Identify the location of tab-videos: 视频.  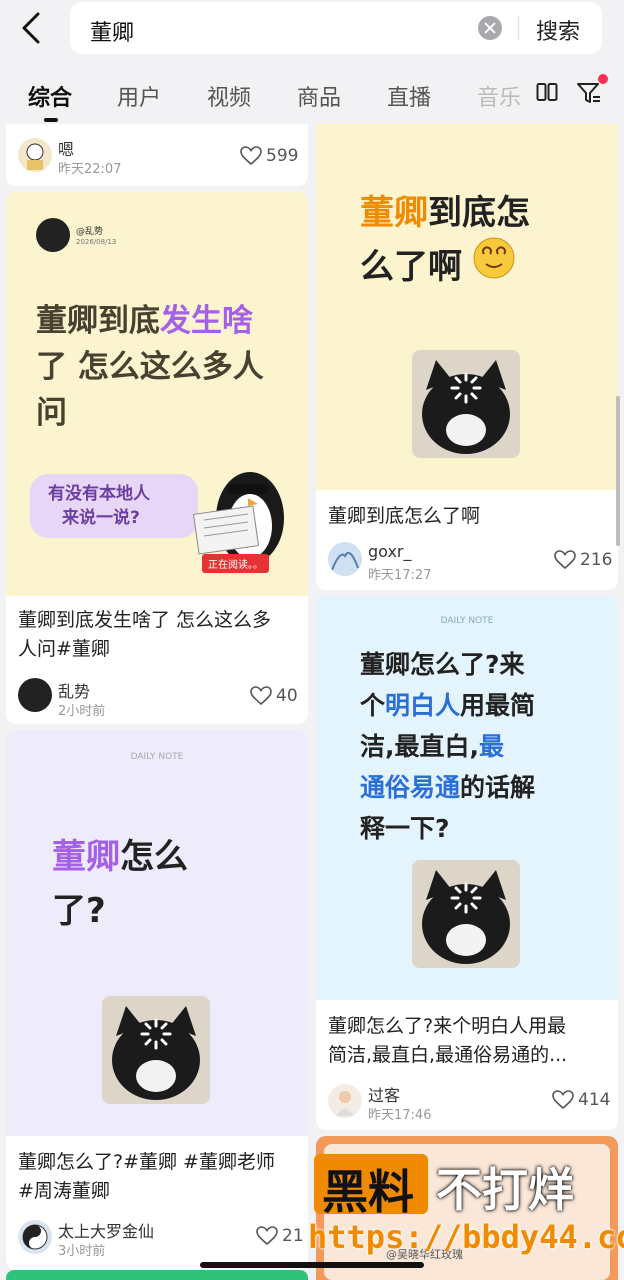
(229, 96).